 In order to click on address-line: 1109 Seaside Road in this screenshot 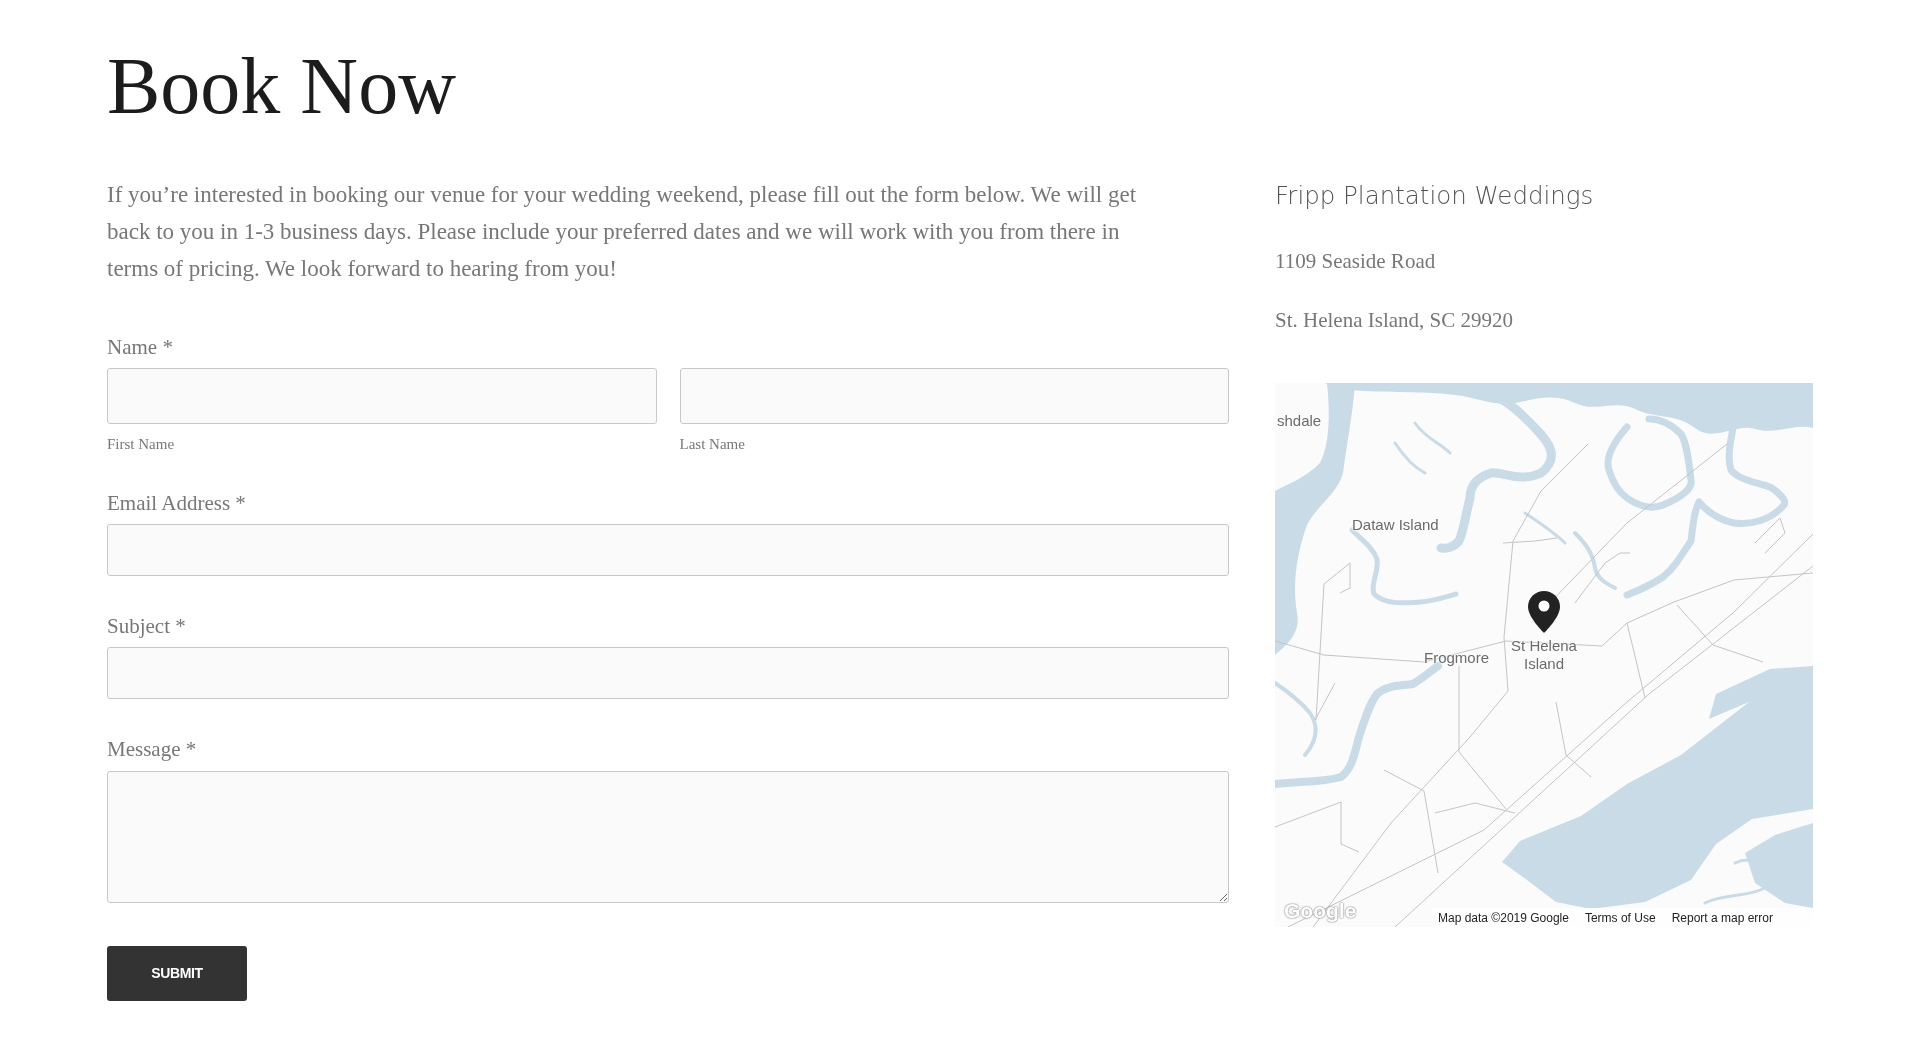, I will do `click(1355, 261)`.